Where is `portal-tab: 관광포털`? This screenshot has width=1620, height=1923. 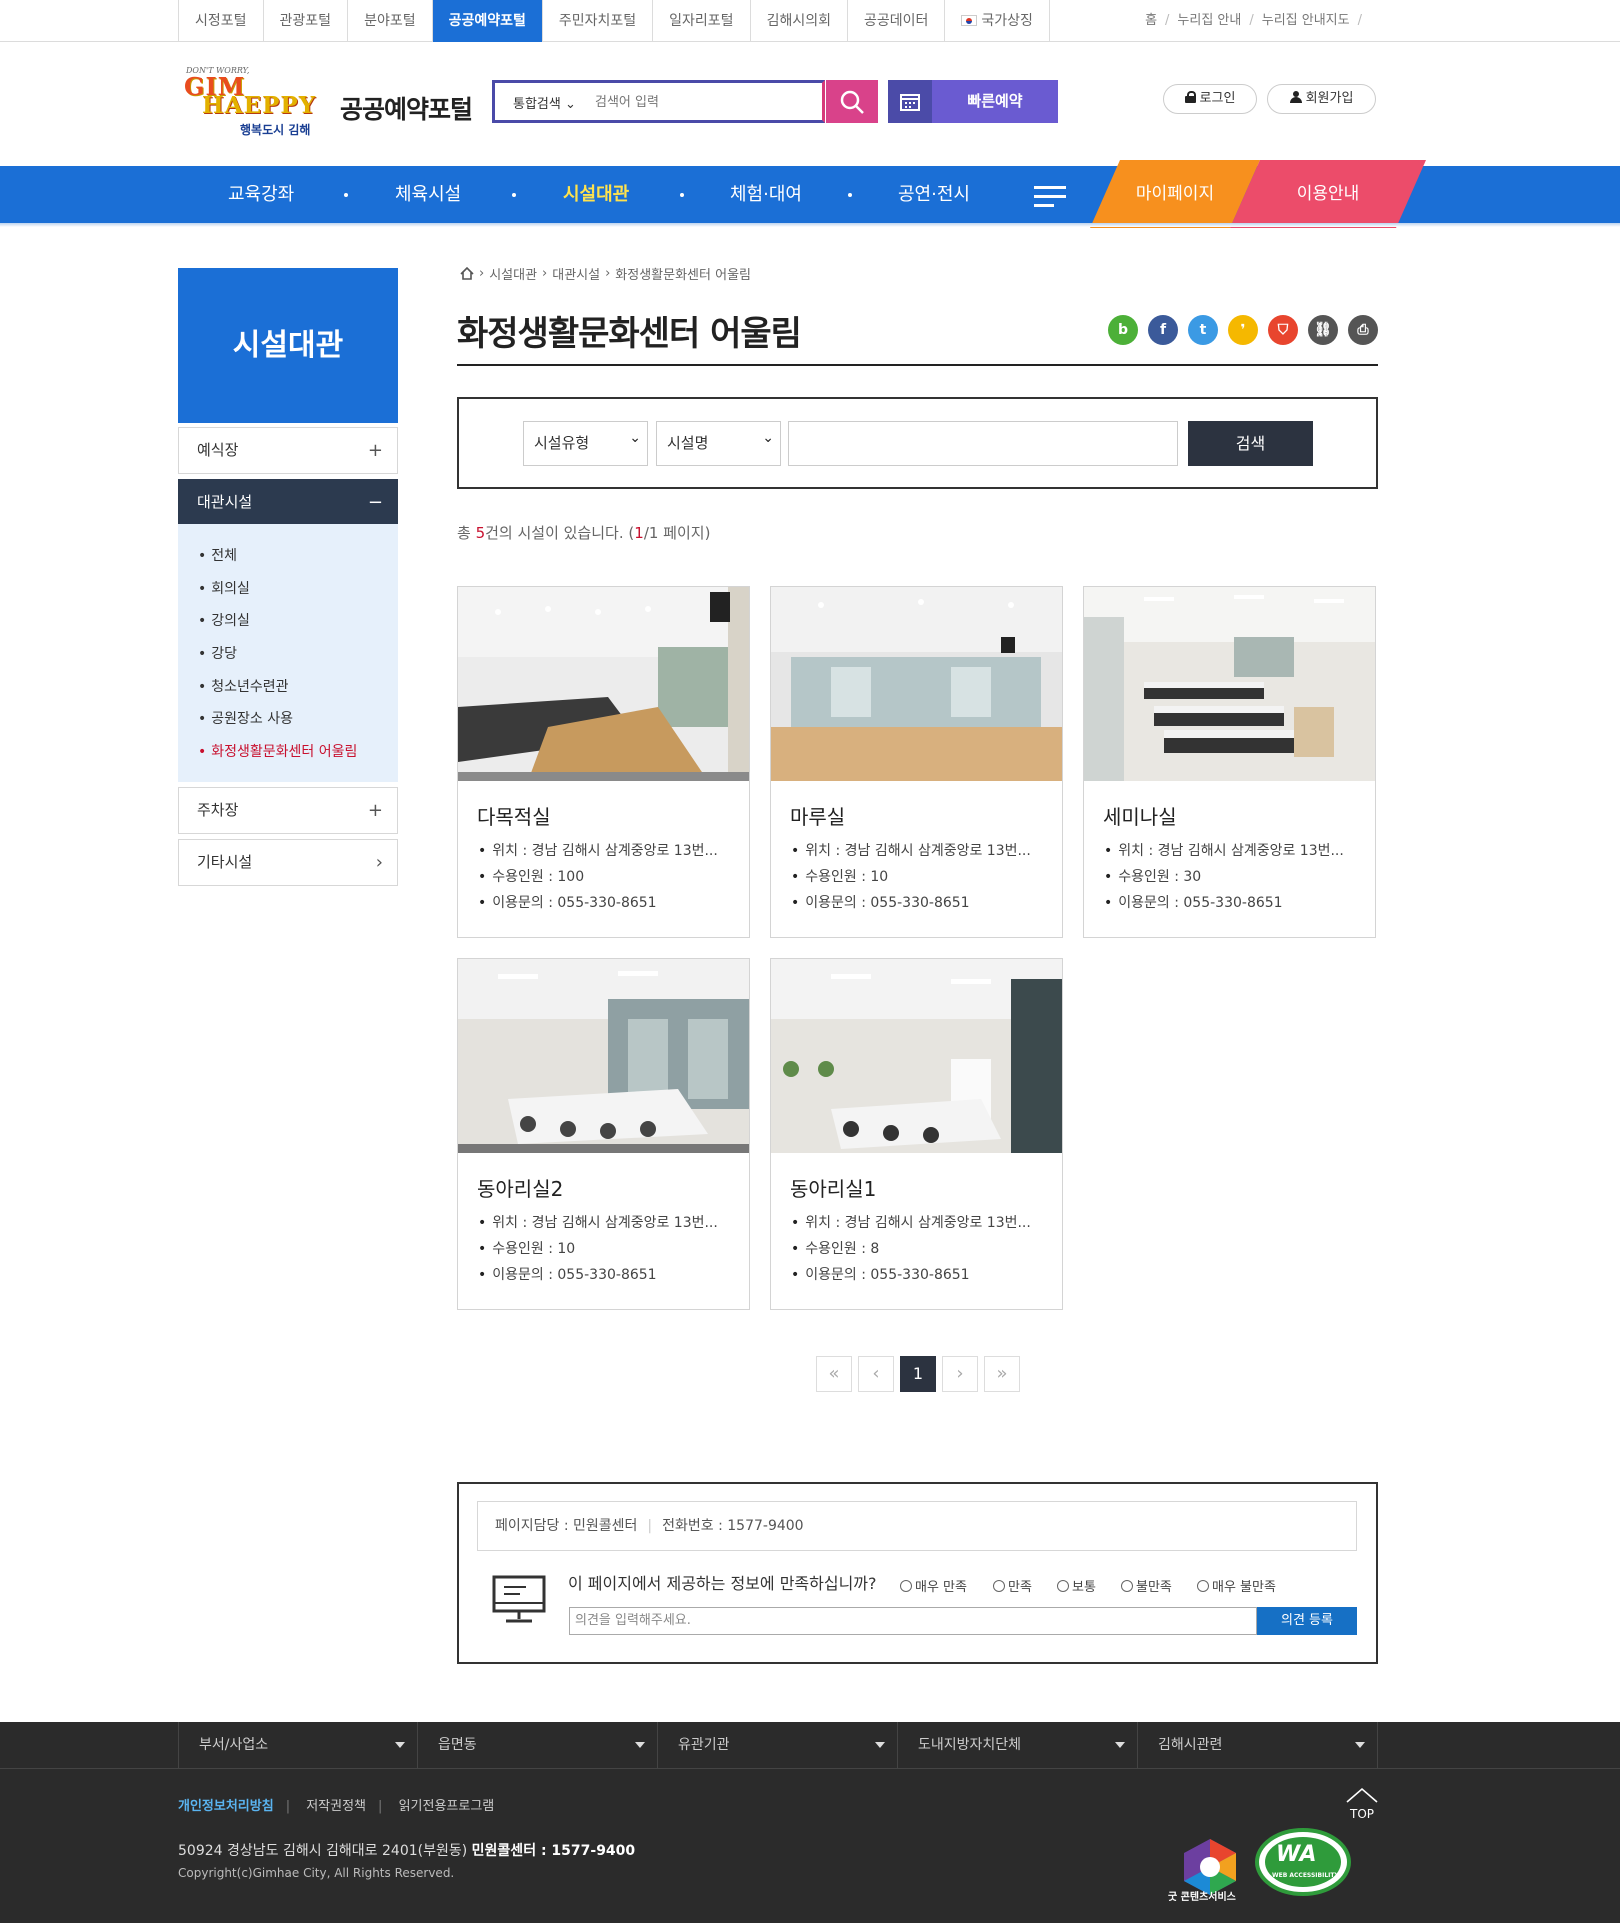
portal-tab: 관광포털 is located at coordinates (306, 21).